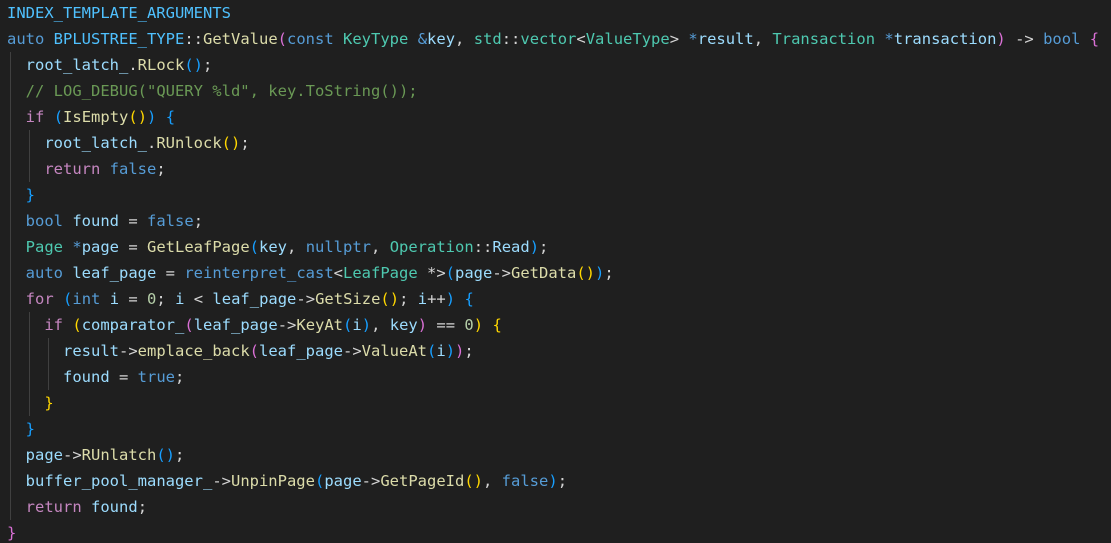  What do you see at coordinates (44, 247) in the screenshot?
I see `code-token: Page` at bounding box center [44, 247].